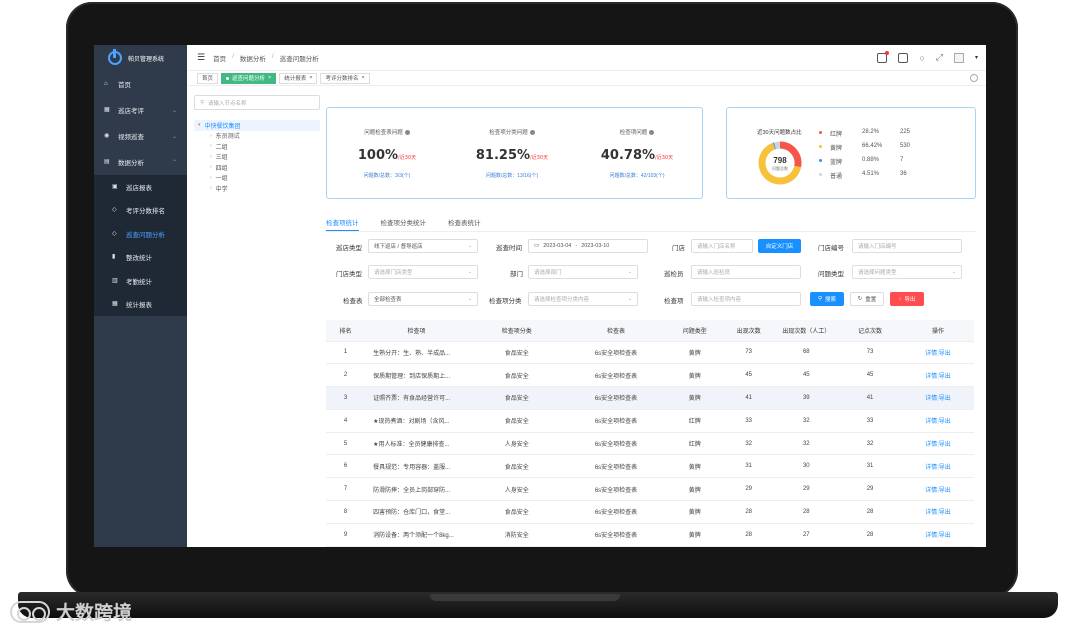 The height and width of the screenshot is (630, 1080). Describe the element at coordinates (867, 299) in the screenshot. I see `reset-button: ↻ 重置` at that location.